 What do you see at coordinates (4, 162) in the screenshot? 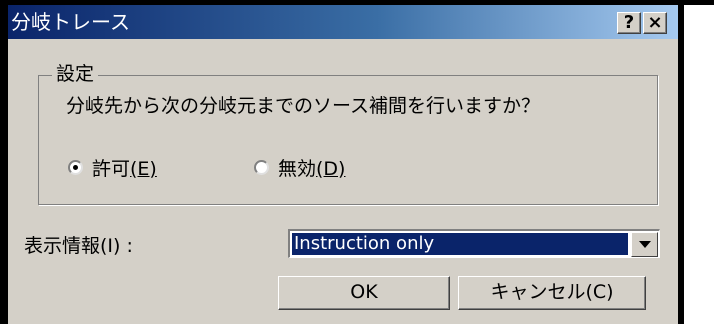
I see `frame-left-border` at bounding box center [4, 162].